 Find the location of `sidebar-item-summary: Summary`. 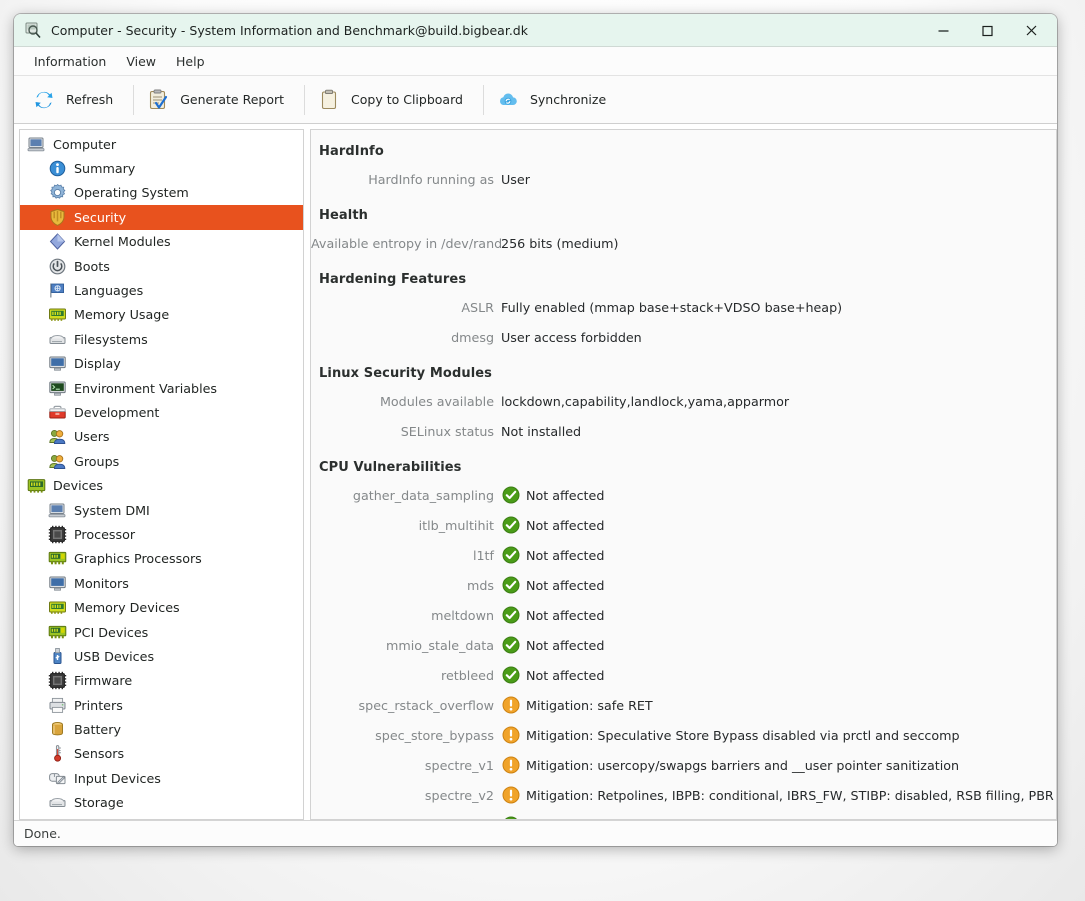

sidebar-item-summary: Summary is located at coordinates (161, 168).